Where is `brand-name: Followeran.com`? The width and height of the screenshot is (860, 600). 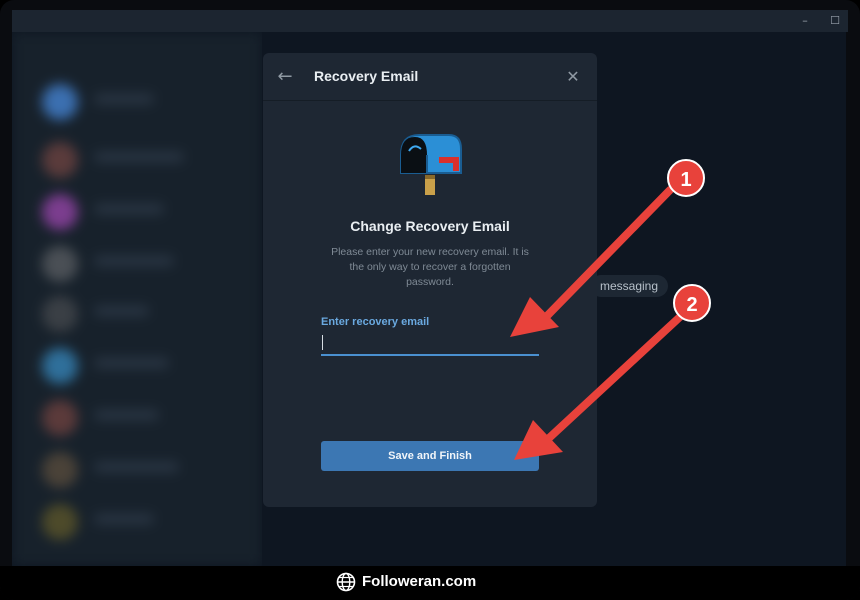
brand-name: Followeran.com is located at coordinates (419, 581).